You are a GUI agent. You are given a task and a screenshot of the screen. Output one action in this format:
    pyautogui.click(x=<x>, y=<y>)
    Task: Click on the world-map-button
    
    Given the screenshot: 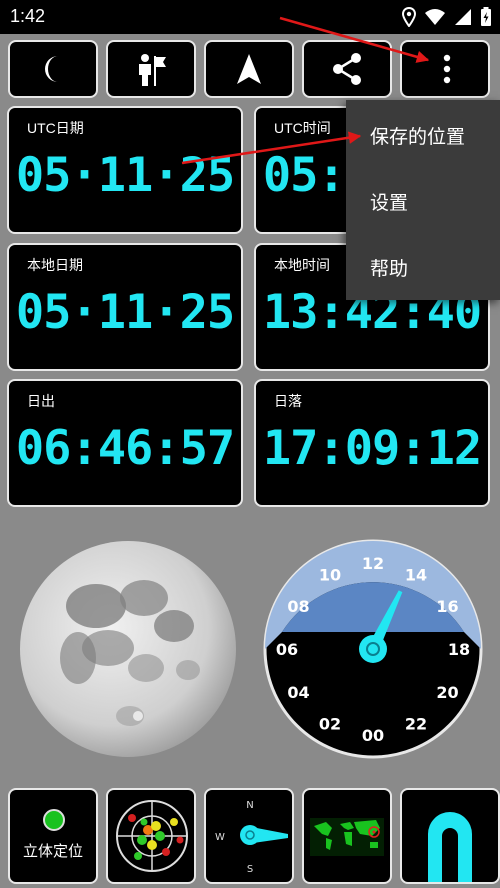 What is the action you would take?
    pyautogui.click(x=347, y=836)
    